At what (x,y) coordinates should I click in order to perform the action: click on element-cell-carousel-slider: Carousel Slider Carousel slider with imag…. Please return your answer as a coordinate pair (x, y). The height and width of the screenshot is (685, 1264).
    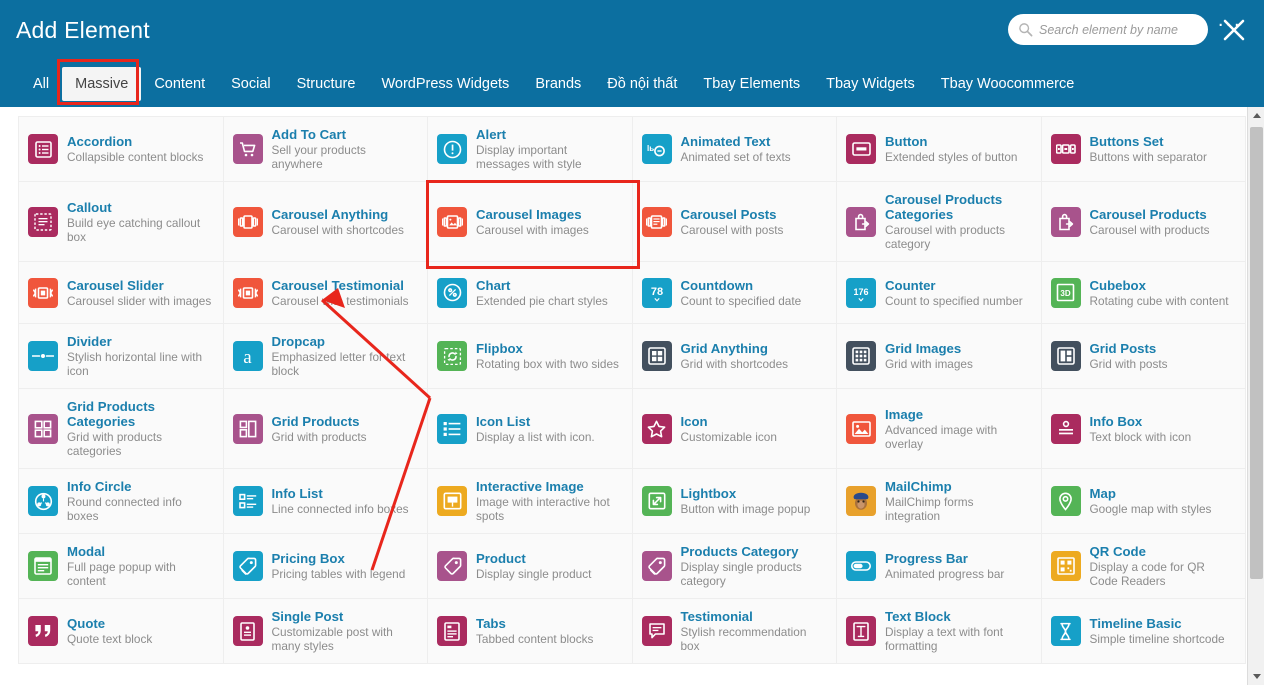
    Looking at the image, I should click on (121, 293).